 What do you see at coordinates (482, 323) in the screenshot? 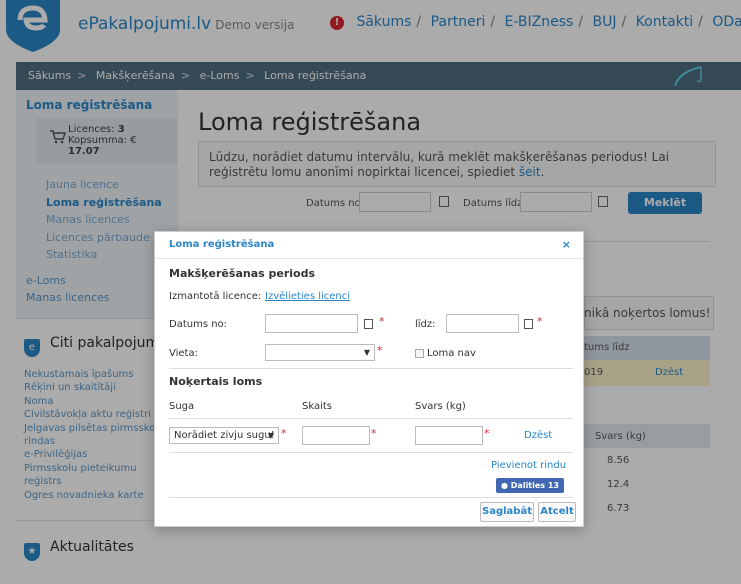
I see `date-to-input` at bounding box center [482, 323].